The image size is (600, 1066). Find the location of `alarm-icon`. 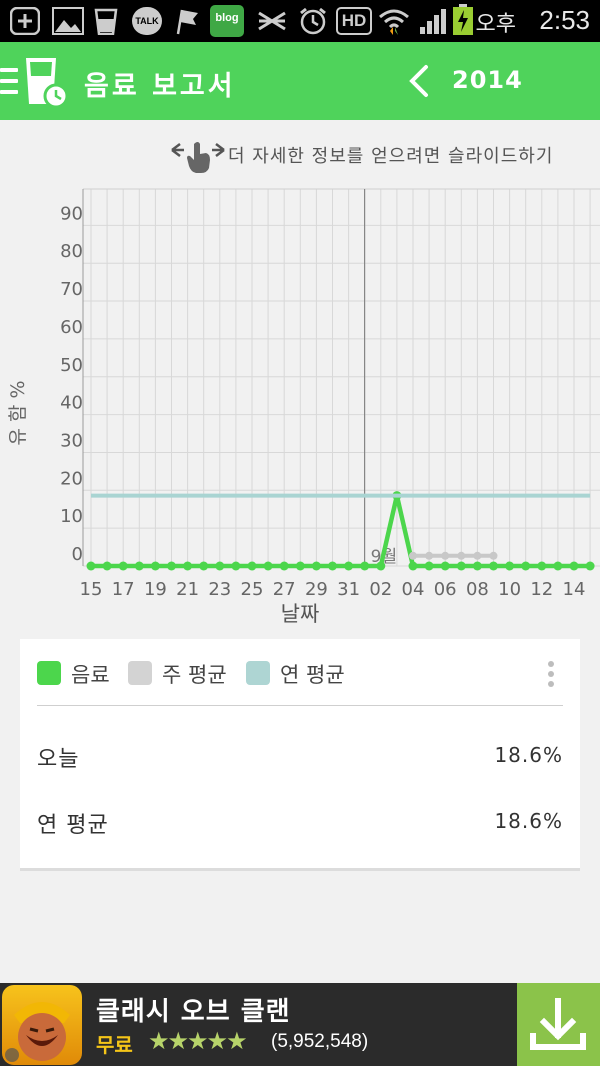

alarm-icon is located at coordinates (313, 21).